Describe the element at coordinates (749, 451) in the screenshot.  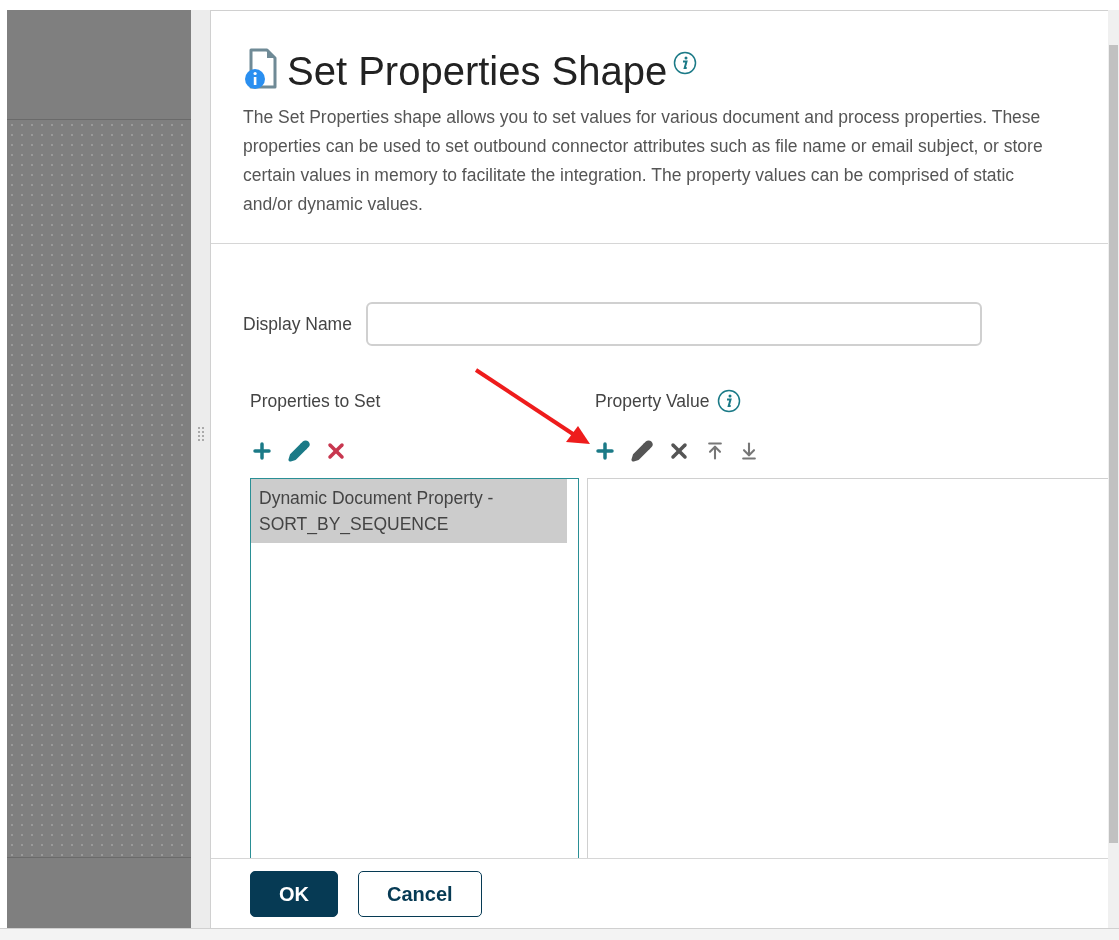
I see `move-to-bottom-icon` at that location.